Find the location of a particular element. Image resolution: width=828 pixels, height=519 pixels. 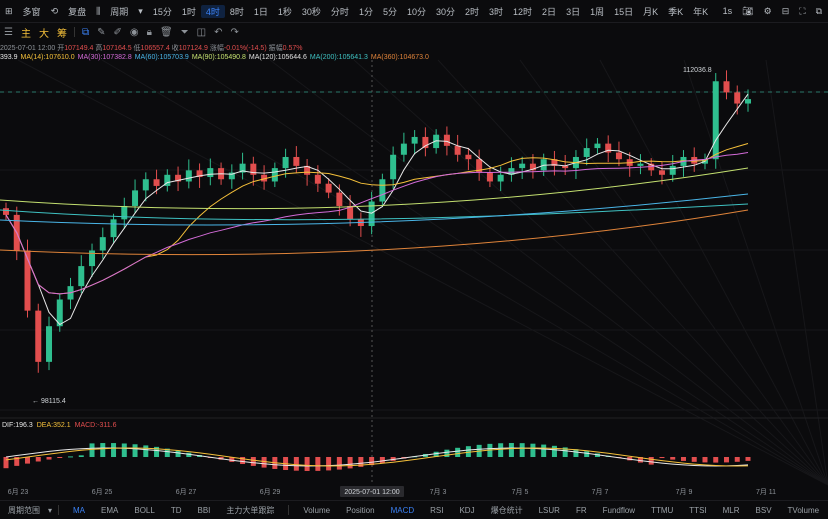

indicator-kdj: KDJ is located at coordinates (466, 510).